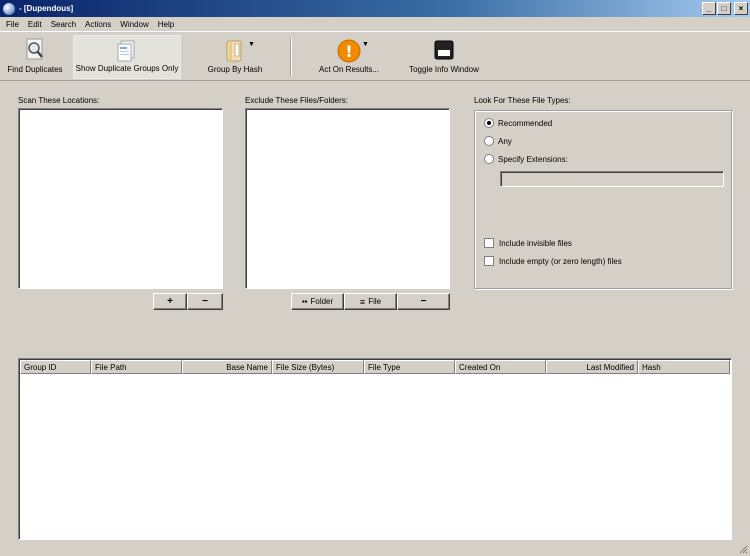 The width and height of the screenshot is (750, 556). I want to click on include-invisible-checkbox: Include invisible files, so click(528, 243).